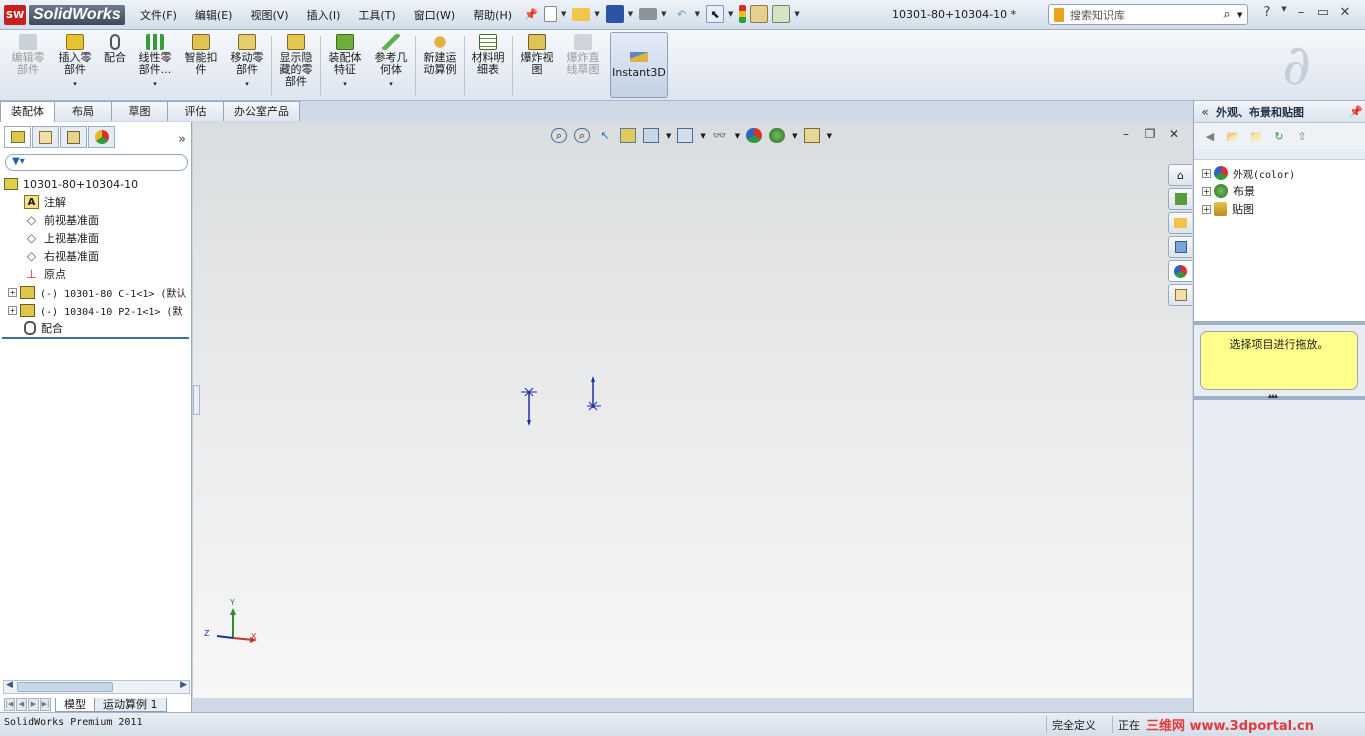 Image resolution: width=1365 pixels, height=736 pixels. What do you see at coordinates (95, 274) in the screenshot?
I see `tree-item-origin: ⊥ 原点` at bounding box center [95, 274].